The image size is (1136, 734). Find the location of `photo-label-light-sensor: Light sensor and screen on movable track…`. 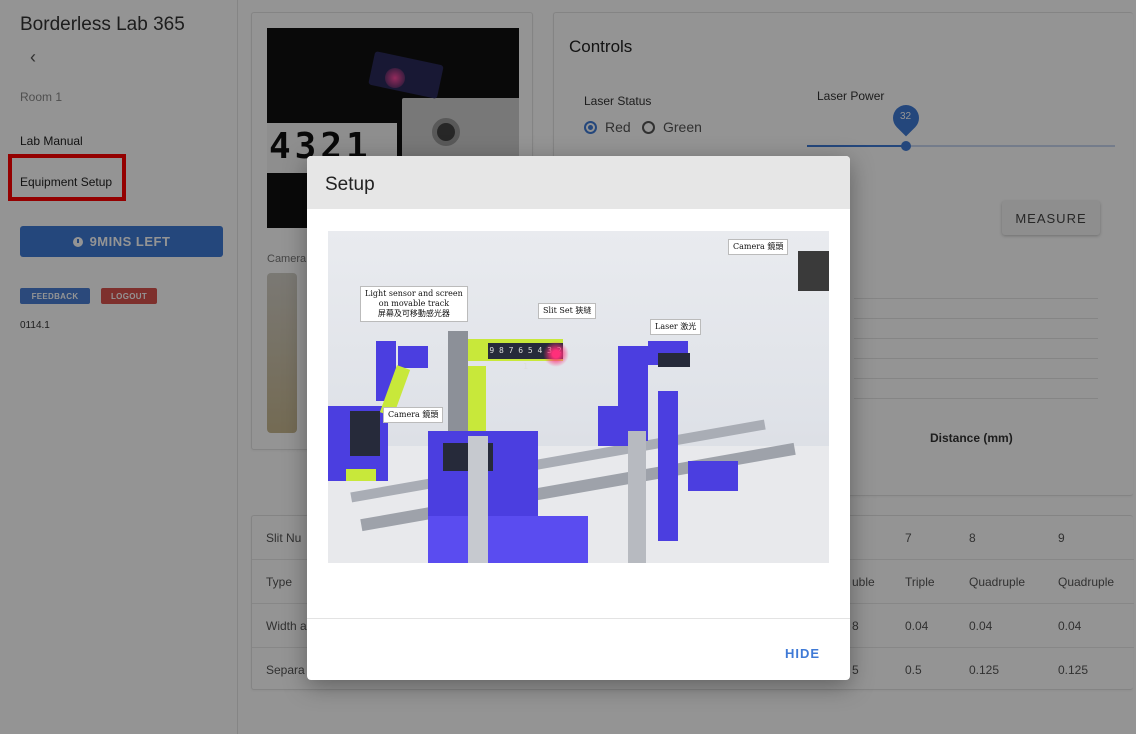

photo-label-light-sensor: Light sensor and screen on movable track… is located at coordinates (414, 304).